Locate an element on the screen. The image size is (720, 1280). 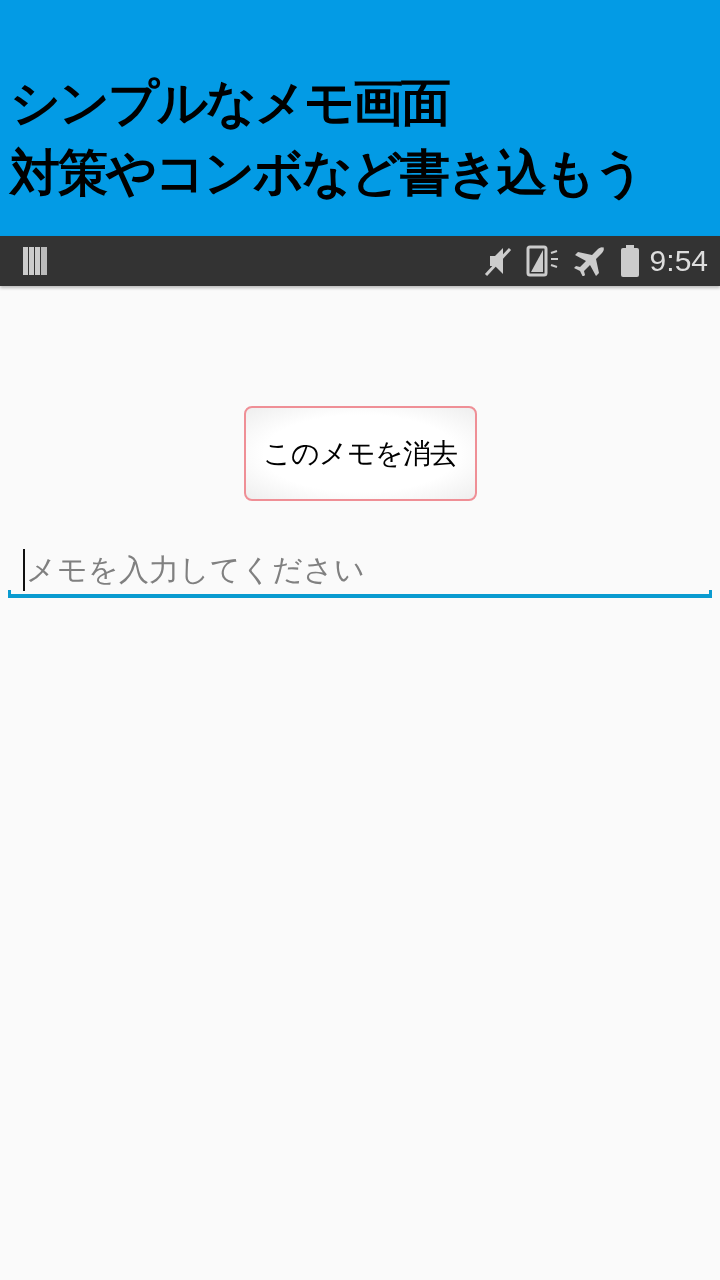
notification-icon is located at coordinates (35, 261).